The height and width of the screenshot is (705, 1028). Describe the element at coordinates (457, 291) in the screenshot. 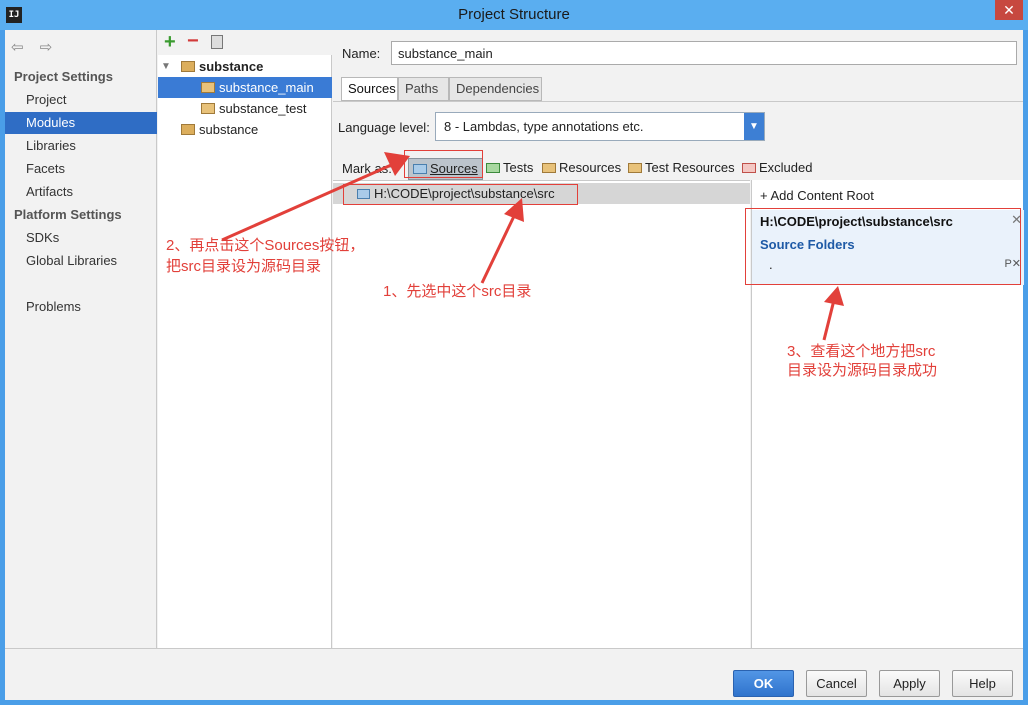

I see `annotation-step1: 1、先选中这个src目录` at that location.